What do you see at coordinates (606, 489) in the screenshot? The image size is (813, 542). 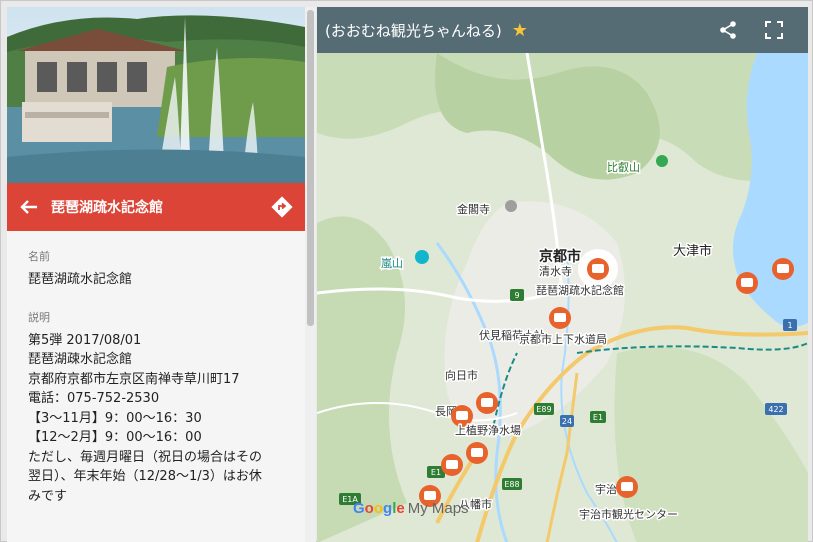 I see `label-uji: 宇治` at bounding box center [606, 489].